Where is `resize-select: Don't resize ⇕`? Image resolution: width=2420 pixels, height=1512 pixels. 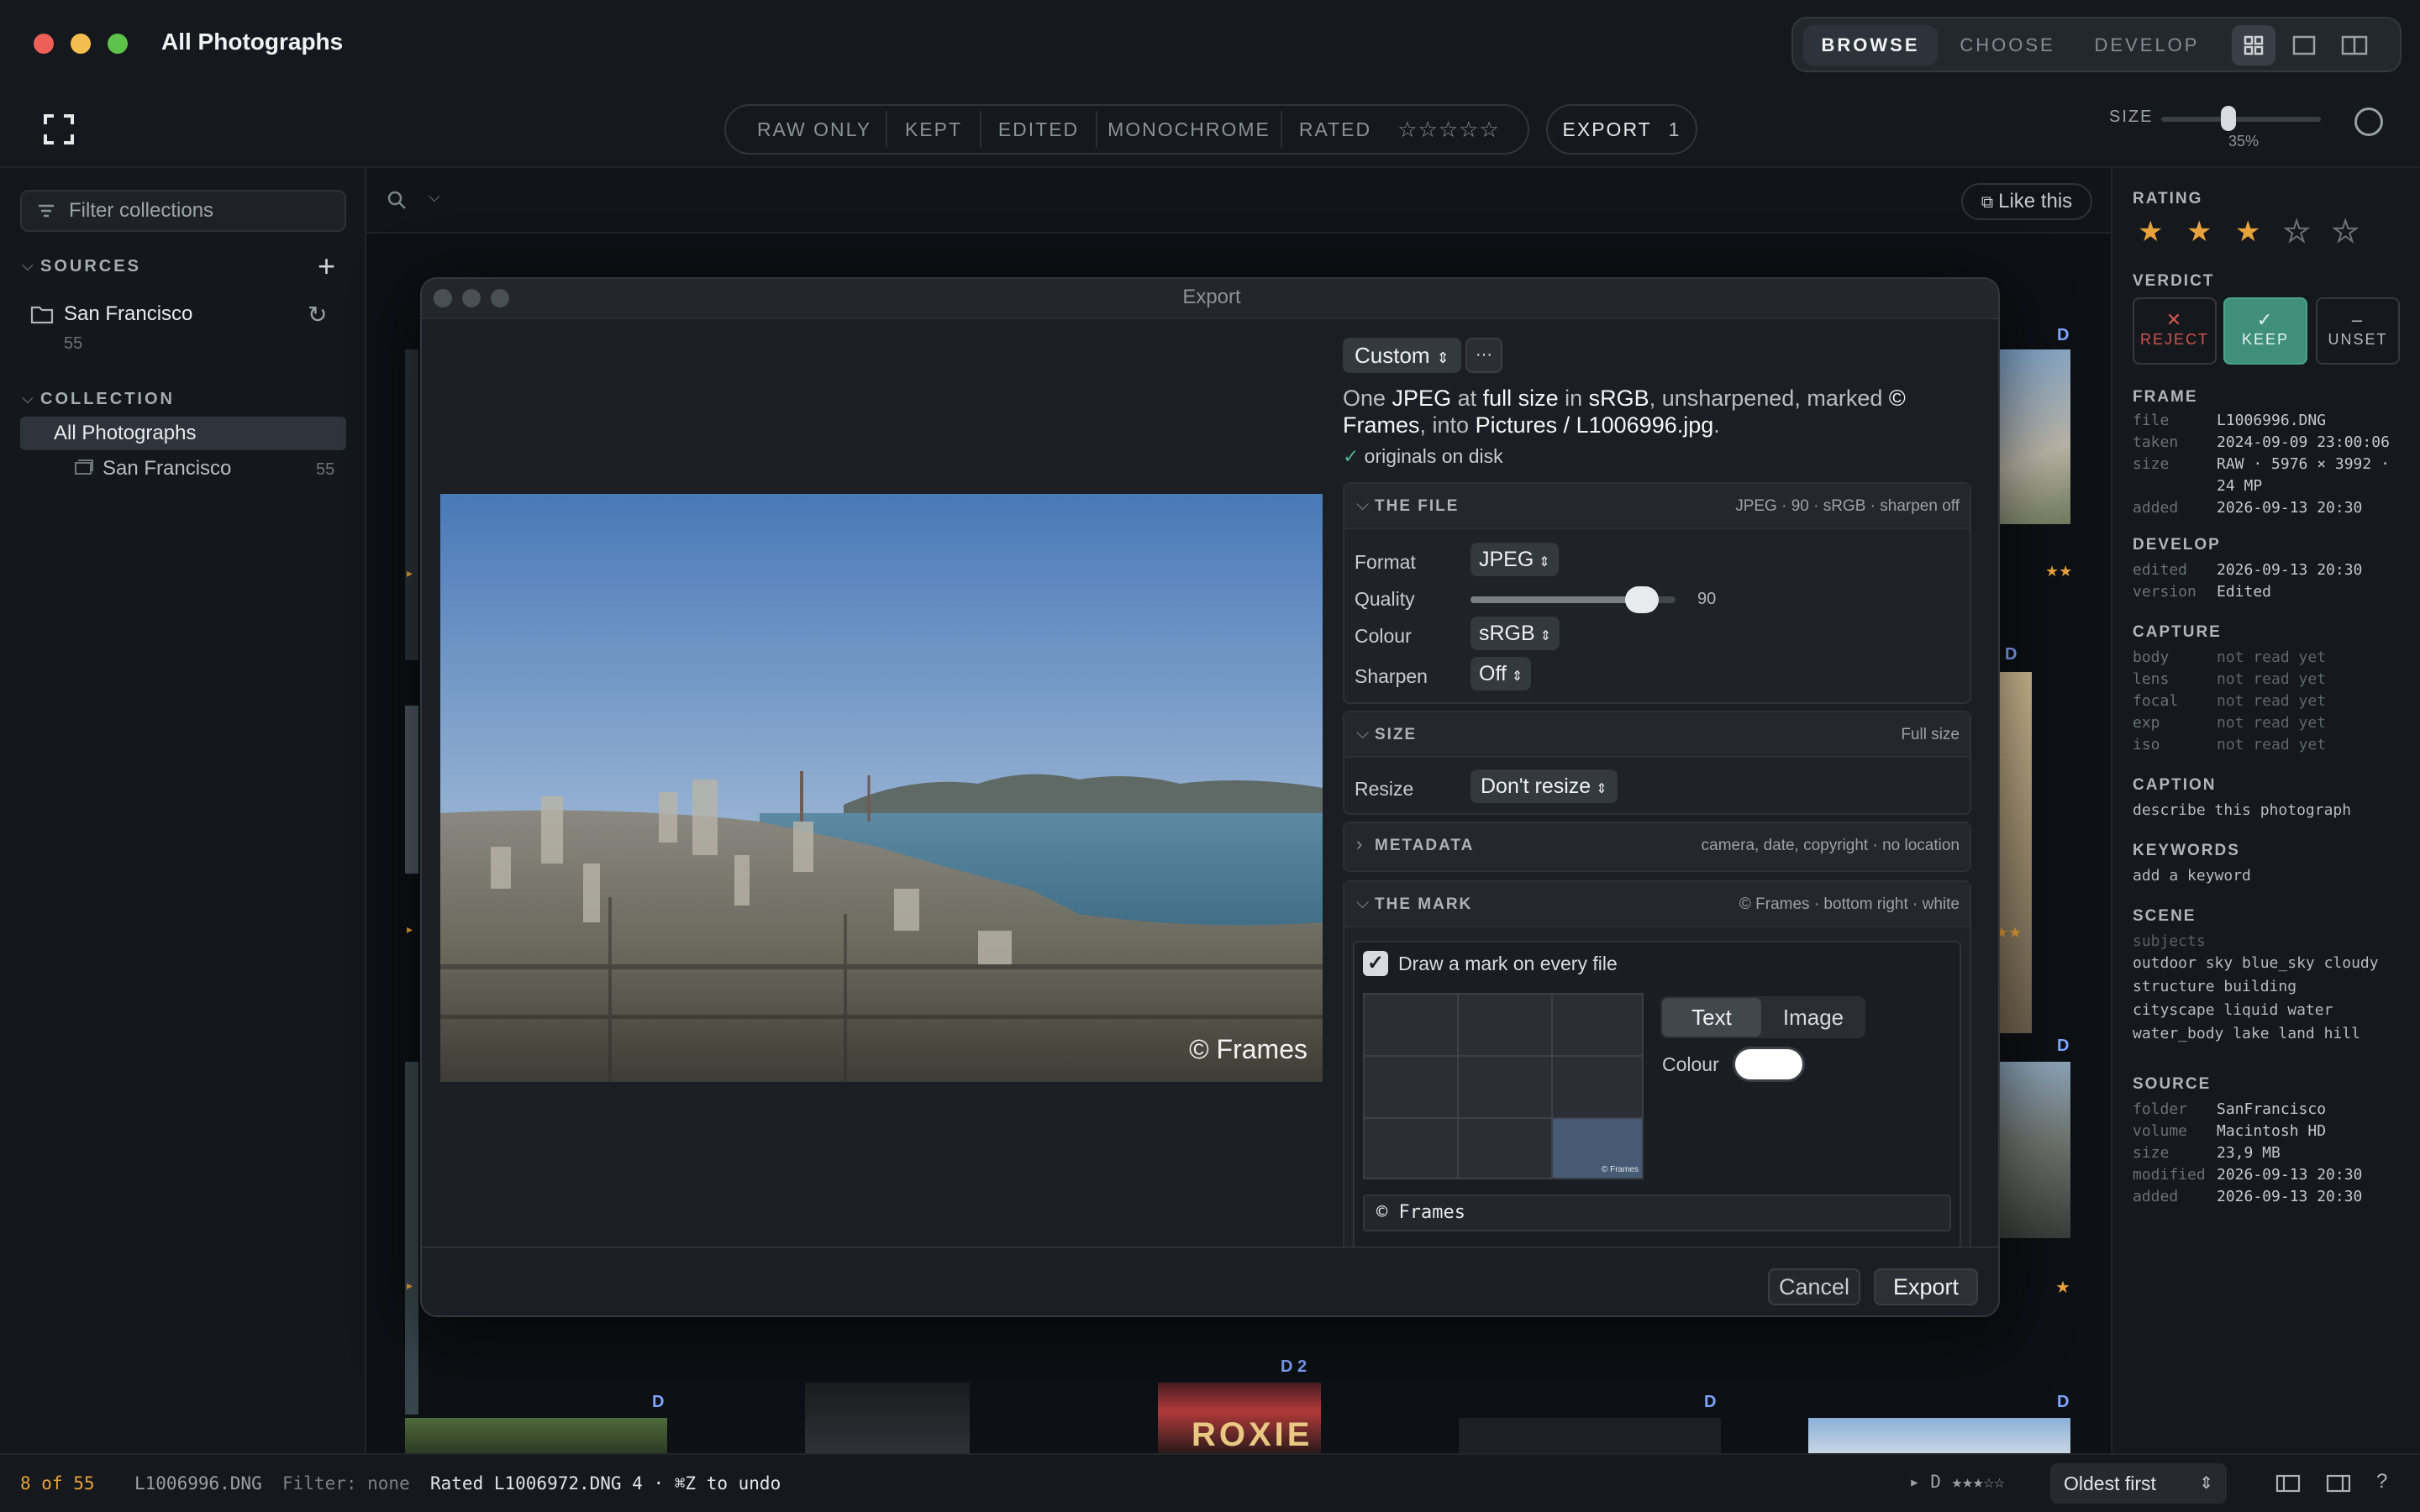 resize-select: Don't resize ⇕ is located at coordinates (1544, 786).